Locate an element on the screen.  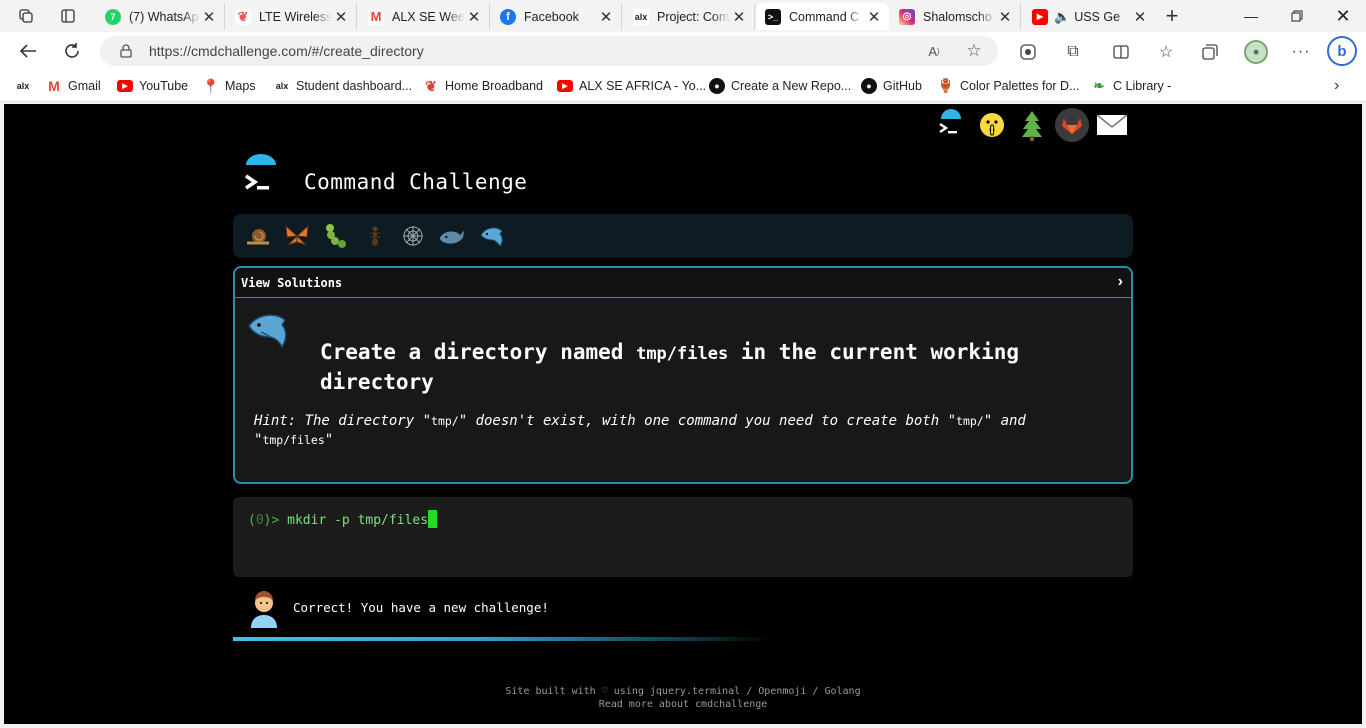
bookmark-alx: alx is located at coordinates (26, 86).